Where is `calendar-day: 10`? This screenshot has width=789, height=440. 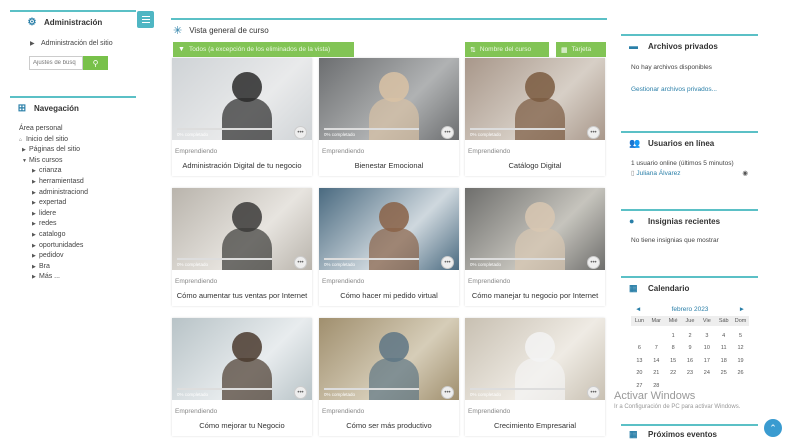
calendar-day: 10 is located at coordinates (706, 348).